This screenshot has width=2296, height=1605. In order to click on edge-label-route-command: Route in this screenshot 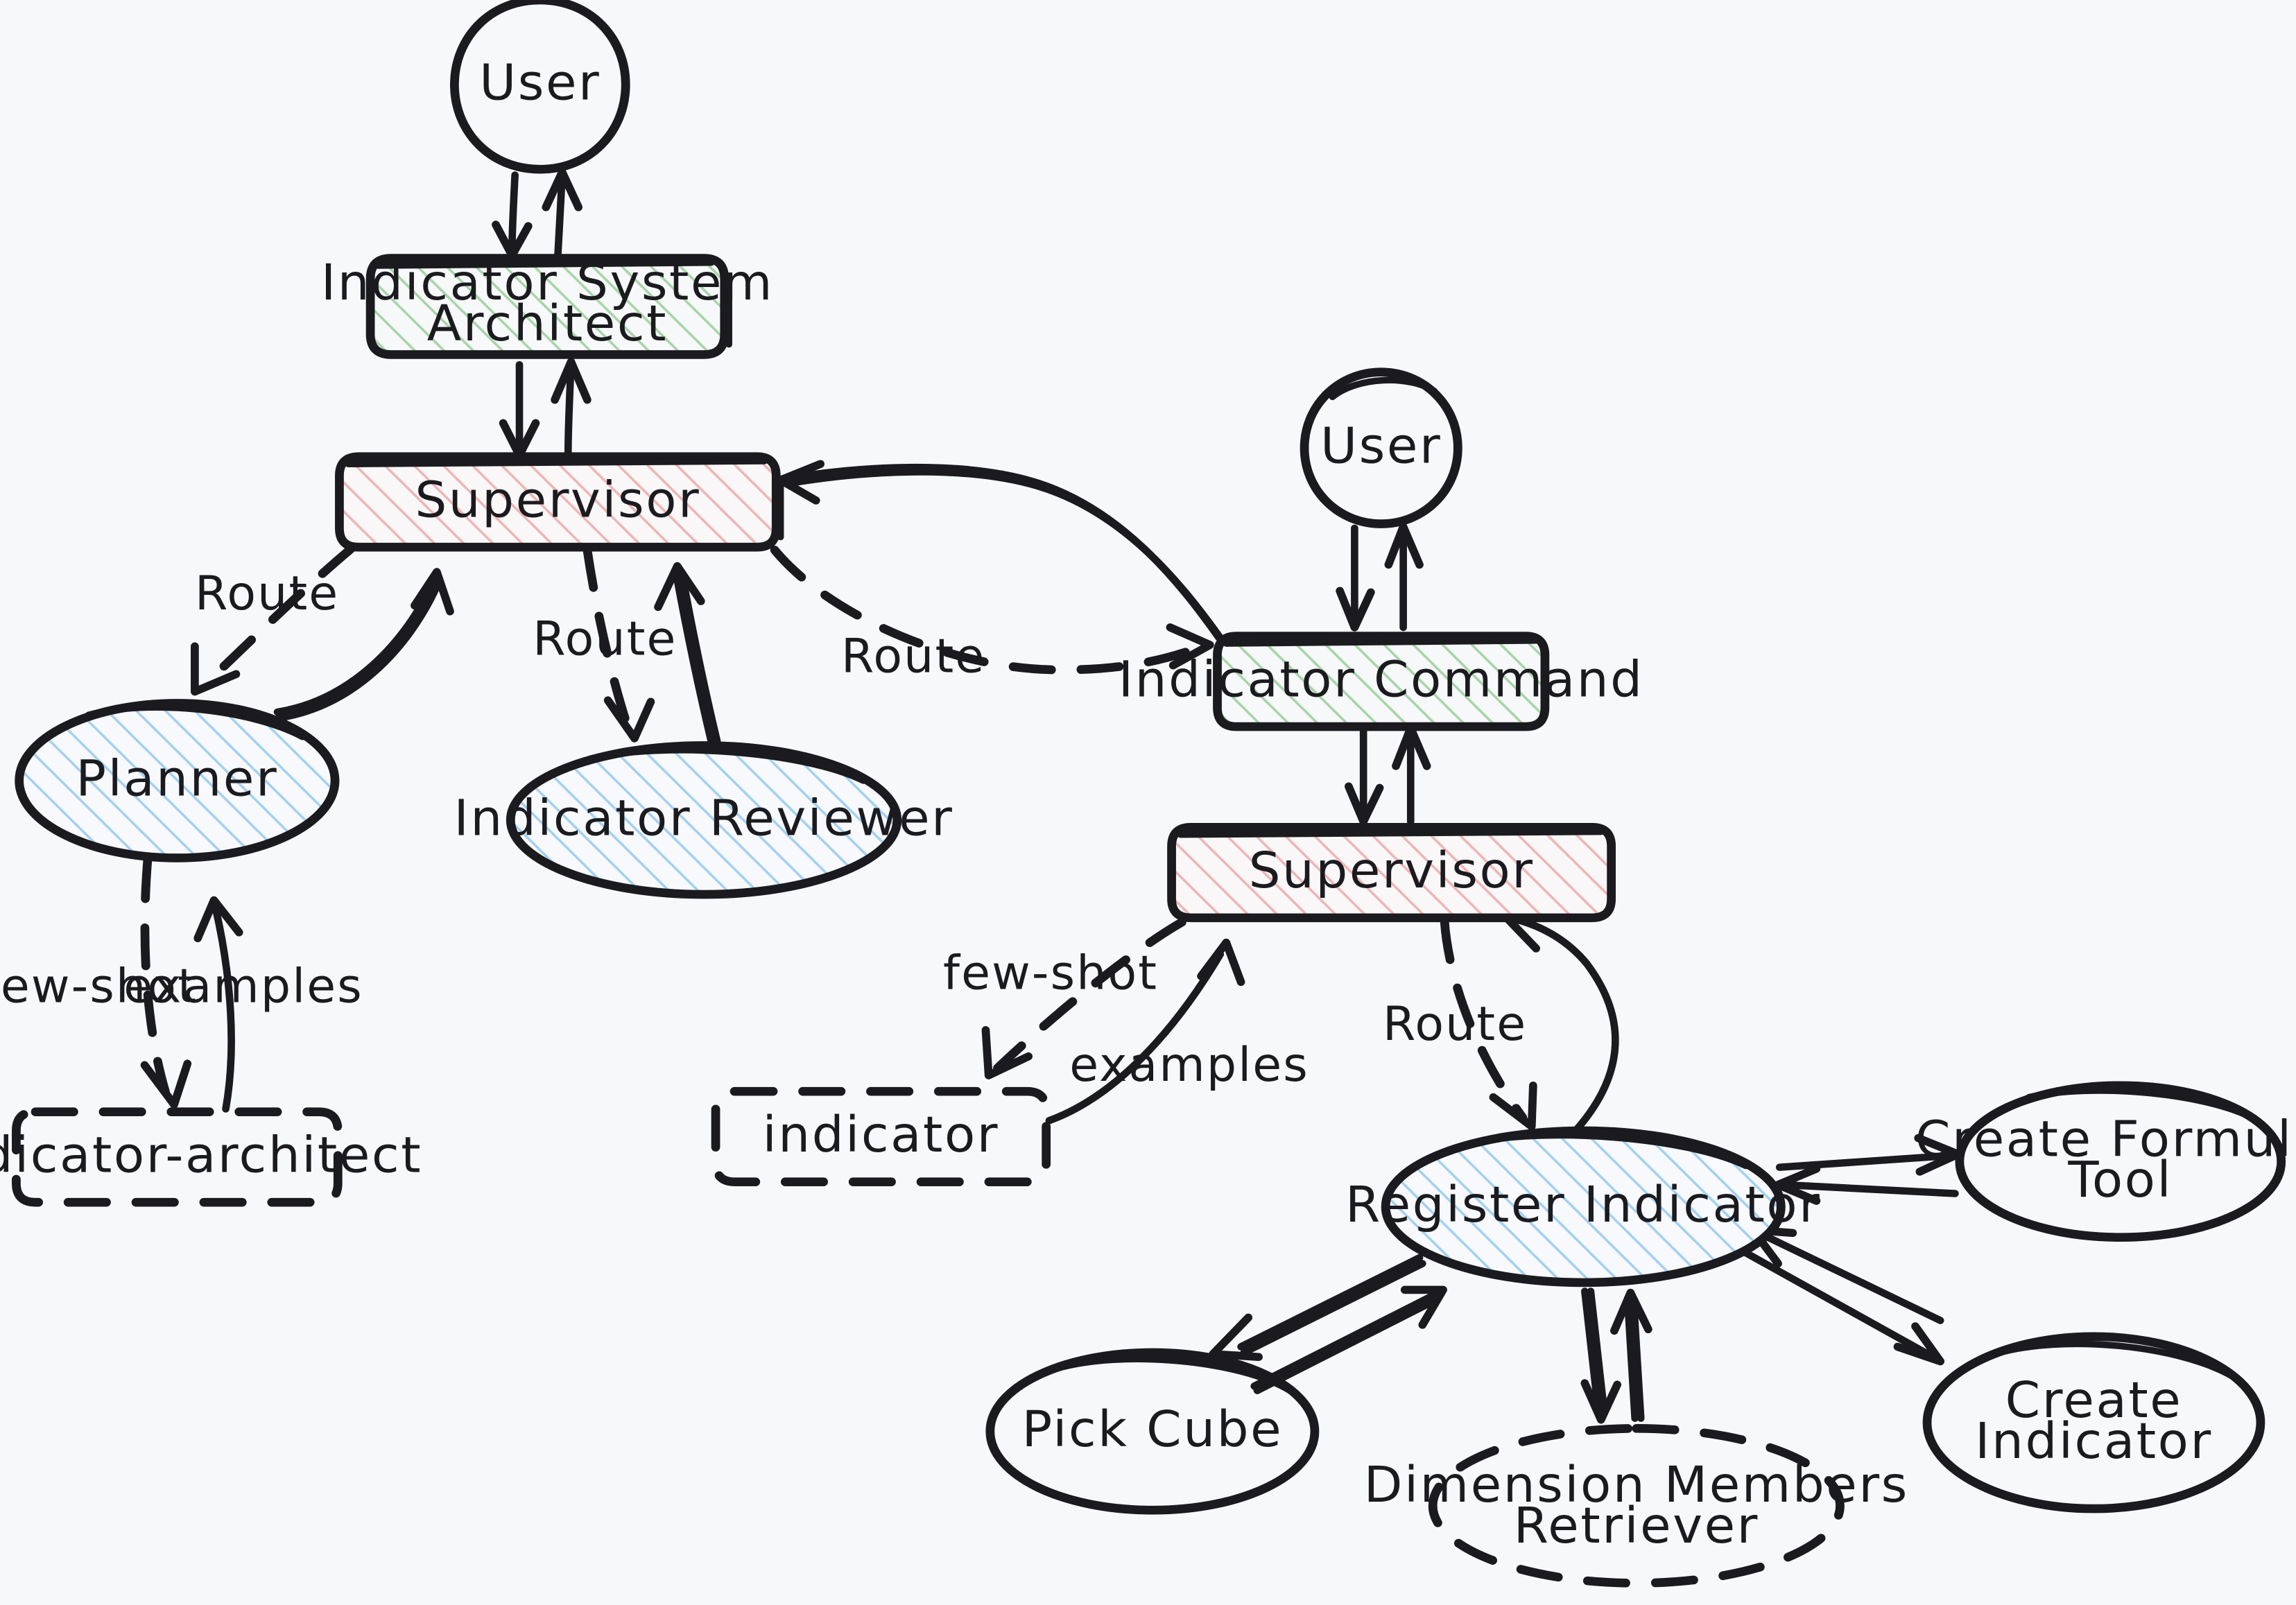, I will do `click(913, 656)`.